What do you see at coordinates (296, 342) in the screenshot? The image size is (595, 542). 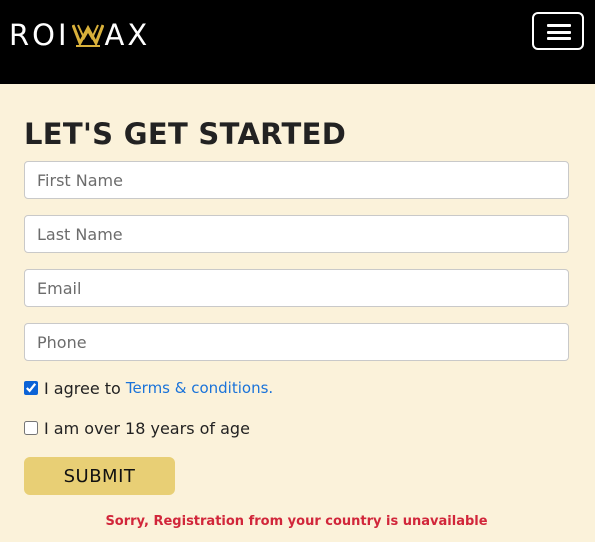 I see `phone-input` at bounding box center [296, 342].